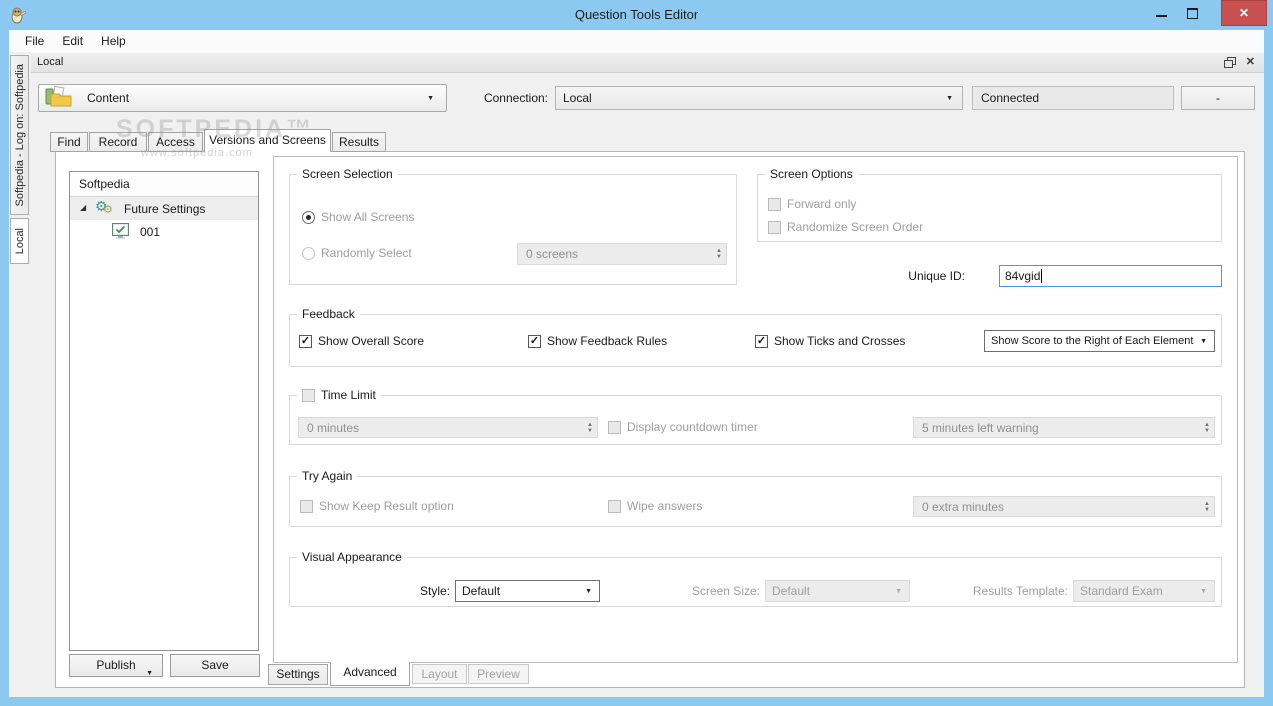 This screenshot has height=706, width=1273. Describe the element at coordinates (527, 591) in the screenshot. I see `style-select: Default ▼` at that location.